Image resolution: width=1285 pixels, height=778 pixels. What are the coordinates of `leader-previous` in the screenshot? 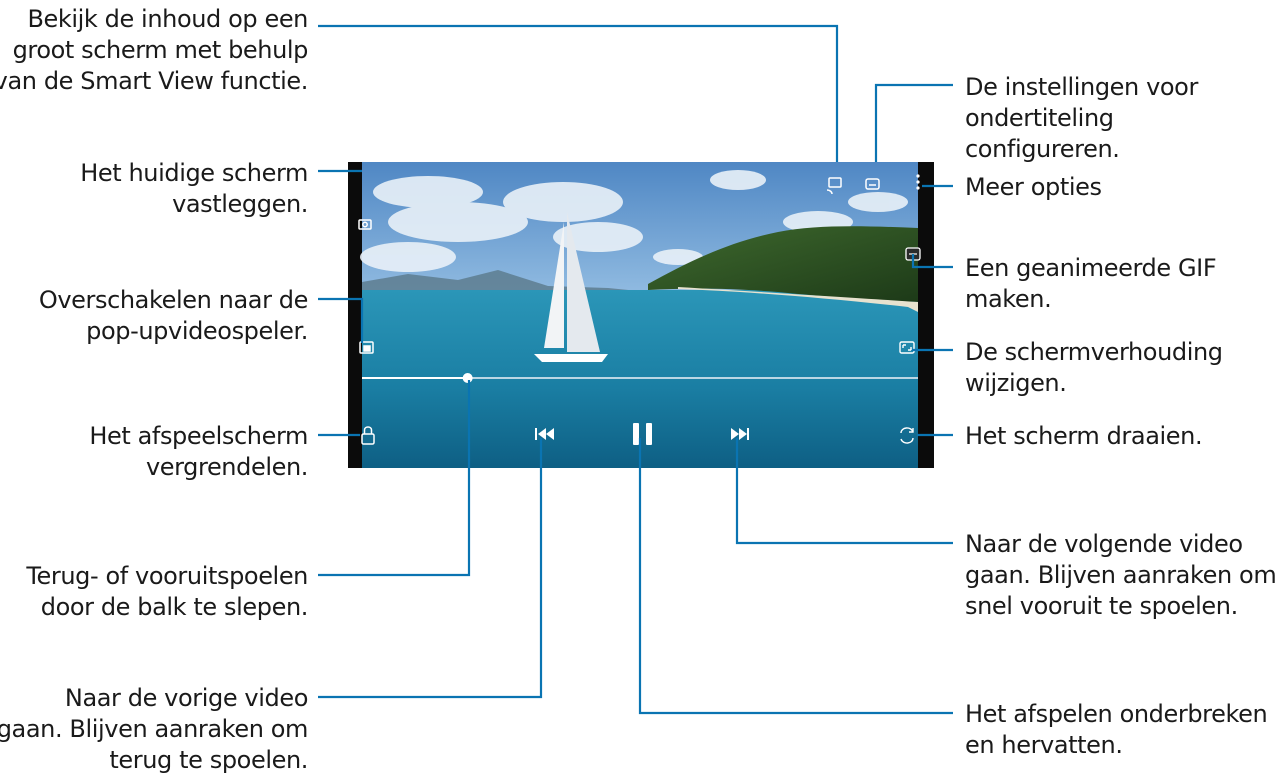 It's located at (430, 568).